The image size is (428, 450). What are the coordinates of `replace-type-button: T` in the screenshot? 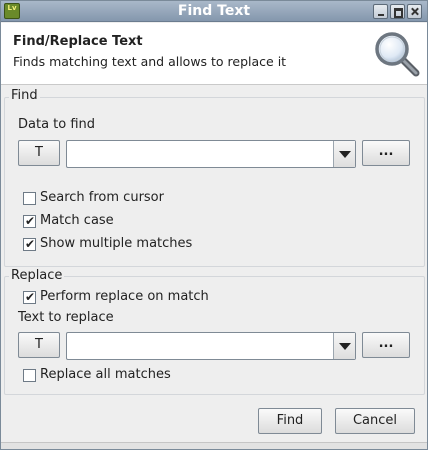 It's located at (39, 345).